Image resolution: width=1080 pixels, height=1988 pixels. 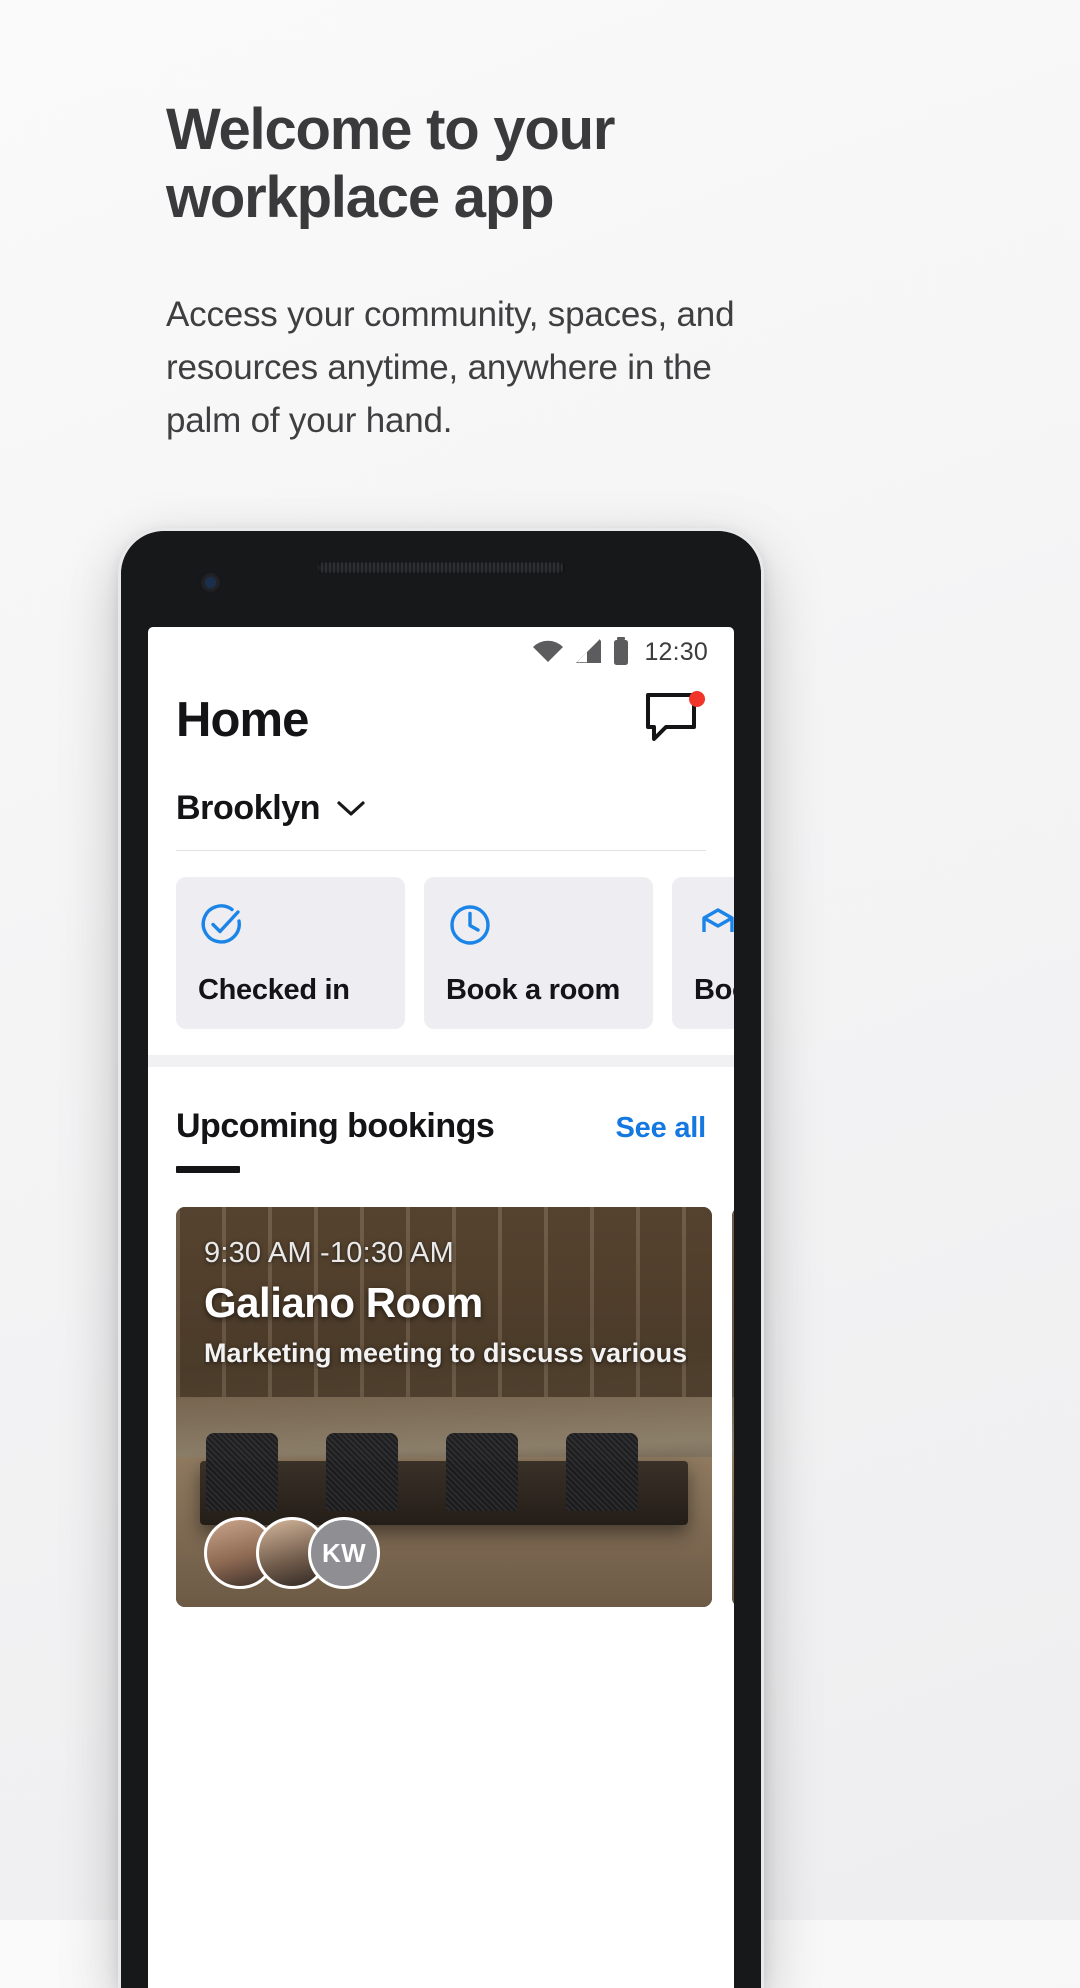 What do you see at coordinates (329, 1253) in the screenshot?
I see `booking-time: 9:30 AM -10:30 AM` at bounding box center [329, 1253].